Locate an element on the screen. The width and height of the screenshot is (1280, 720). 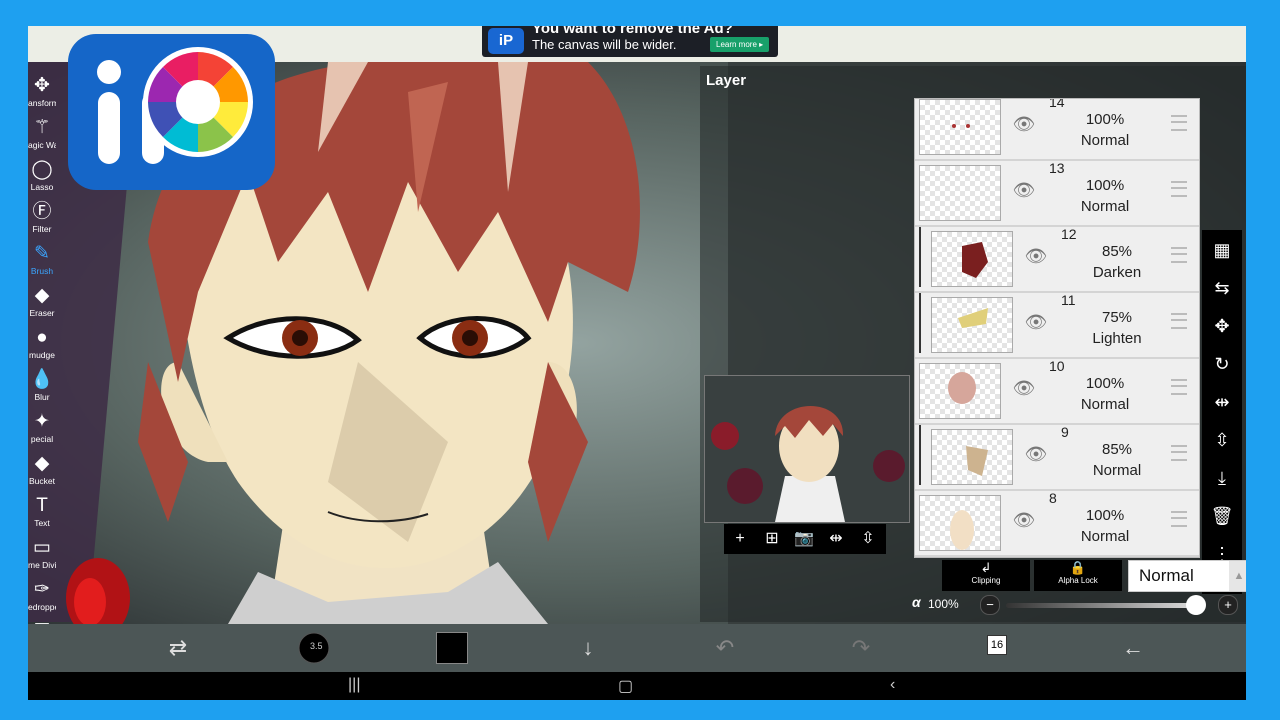
ad-learn-more-button: Learn more ▸ is located at coordinates (740, 44).